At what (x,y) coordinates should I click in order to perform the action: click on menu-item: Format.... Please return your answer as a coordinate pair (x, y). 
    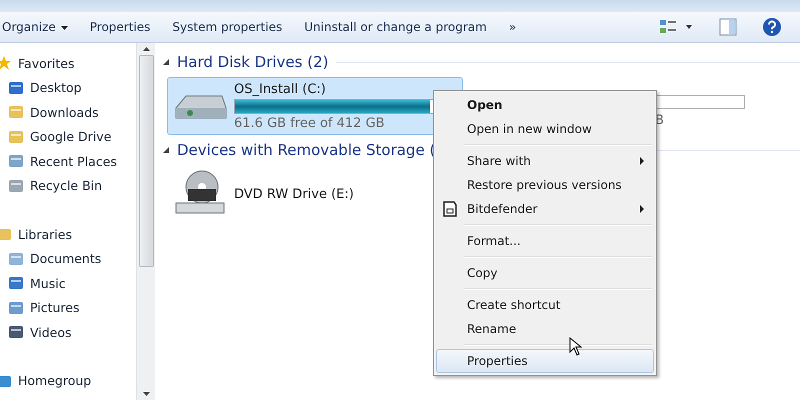
    Looking at the image, I should click on (545, 241).